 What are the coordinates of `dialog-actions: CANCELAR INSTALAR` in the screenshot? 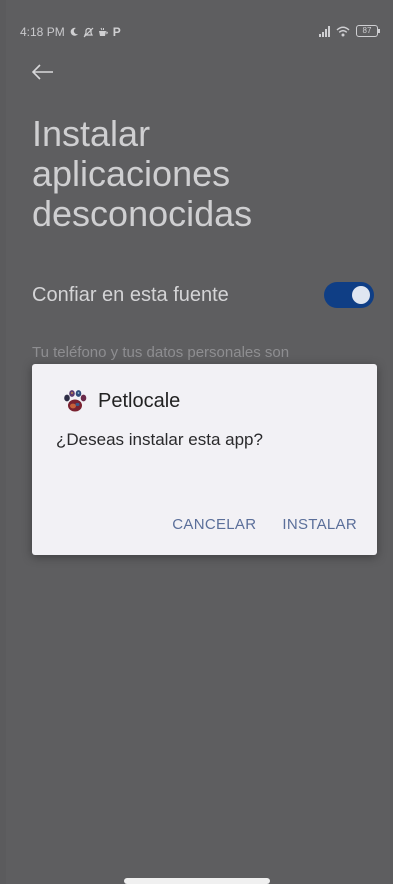 It's located at (264, 524).